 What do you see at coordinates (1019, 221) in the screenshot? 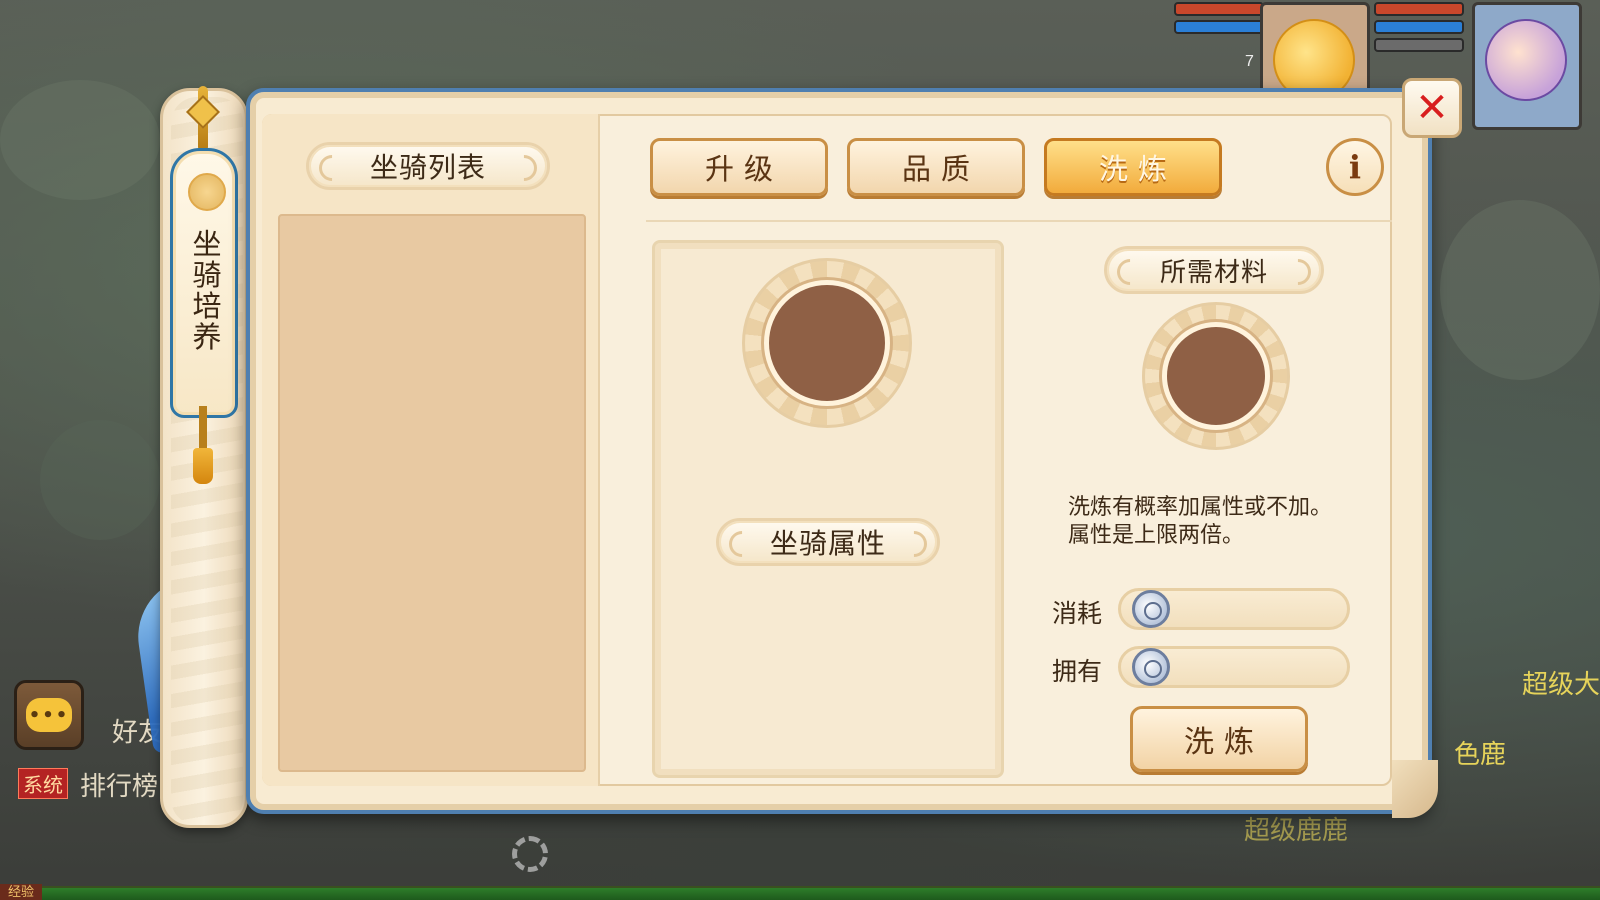
I see `divider` at bounding box center [1019, 221].